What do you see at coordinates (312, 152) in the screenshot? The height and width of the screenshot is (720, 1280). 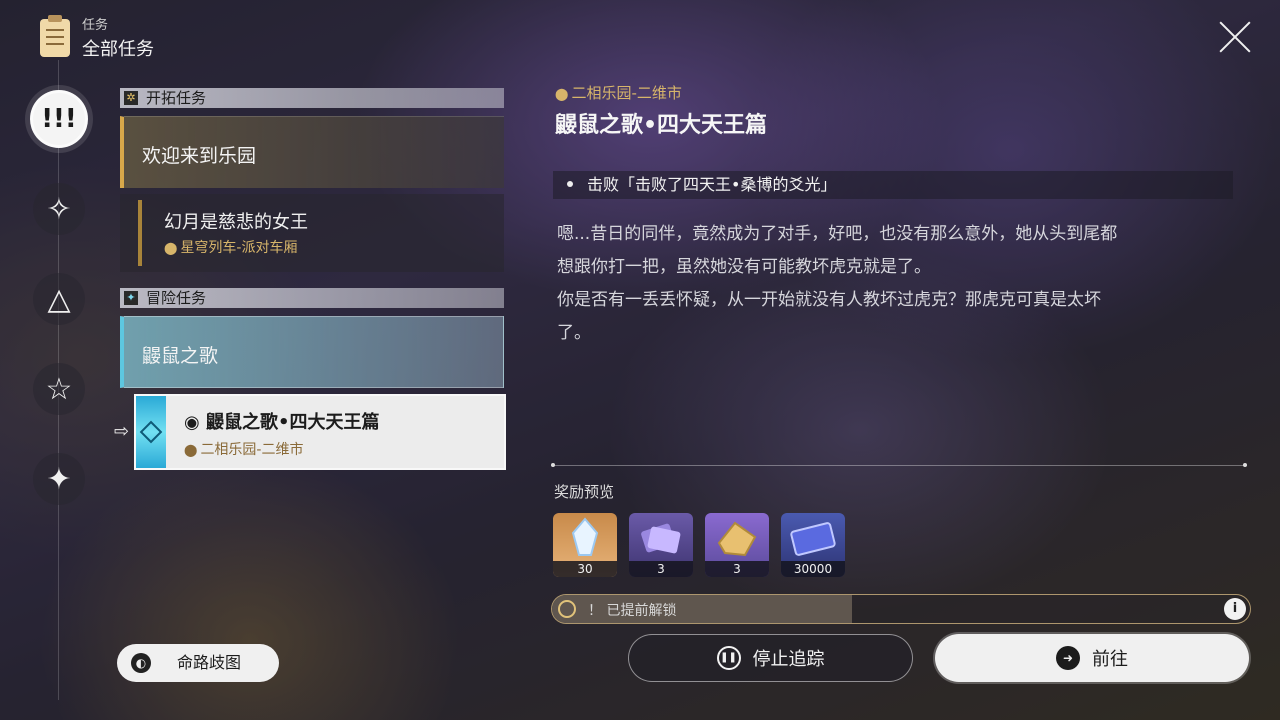 I see `quest-item-welcome: 欢迎来到乐园` at bounding box center [312, 152].